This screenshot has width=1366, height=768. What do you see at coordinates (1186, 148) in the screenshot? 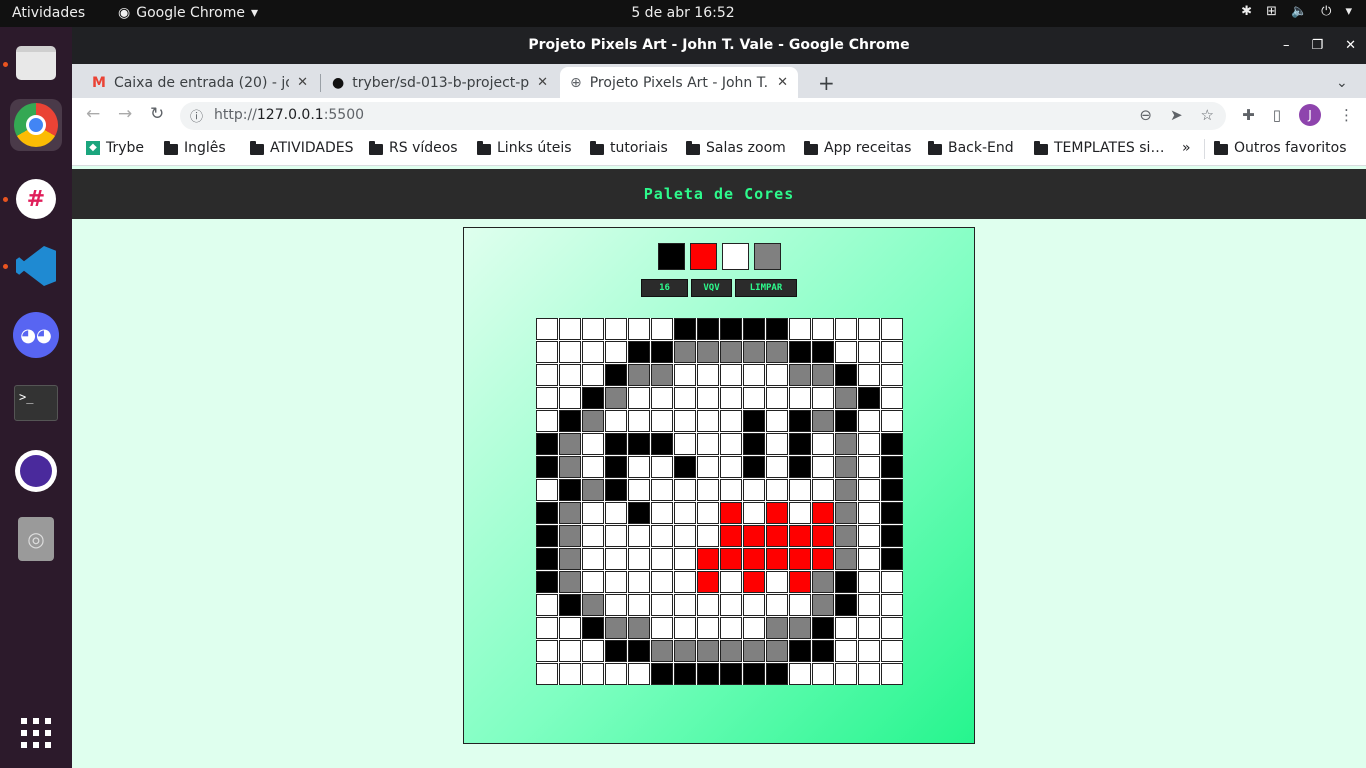
I see `bookmarks-overflow-button: »` at bounding box center [1186, 148].